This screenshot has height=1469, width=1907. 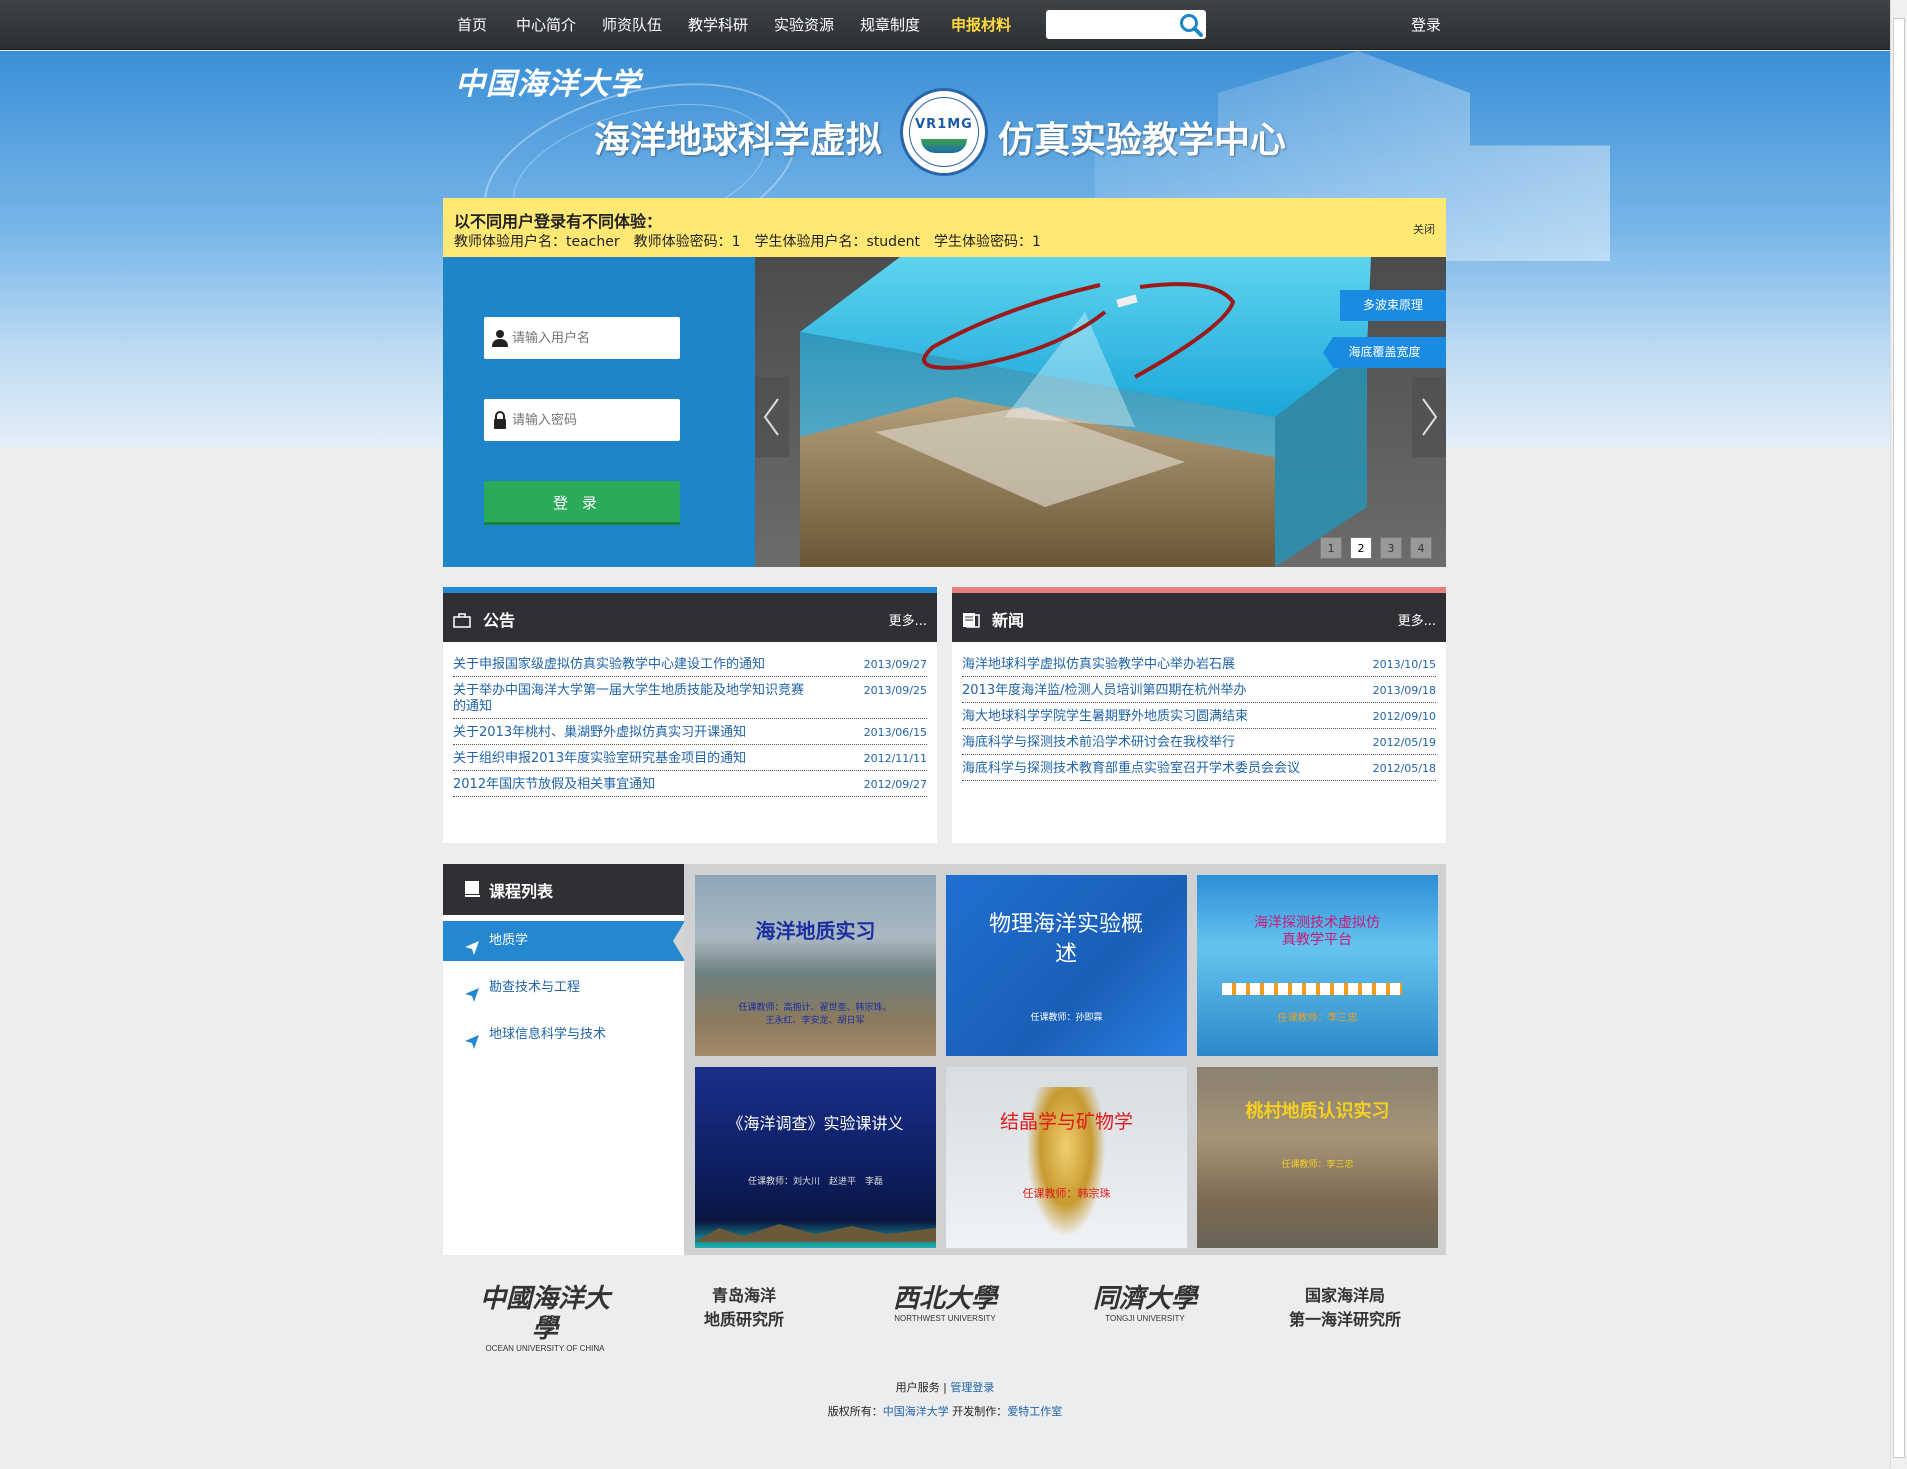 What do you see at coordinates (1361, 548) in the screenshot?
I see `slider-page-2: 2` at bounding box center [1361, 548].